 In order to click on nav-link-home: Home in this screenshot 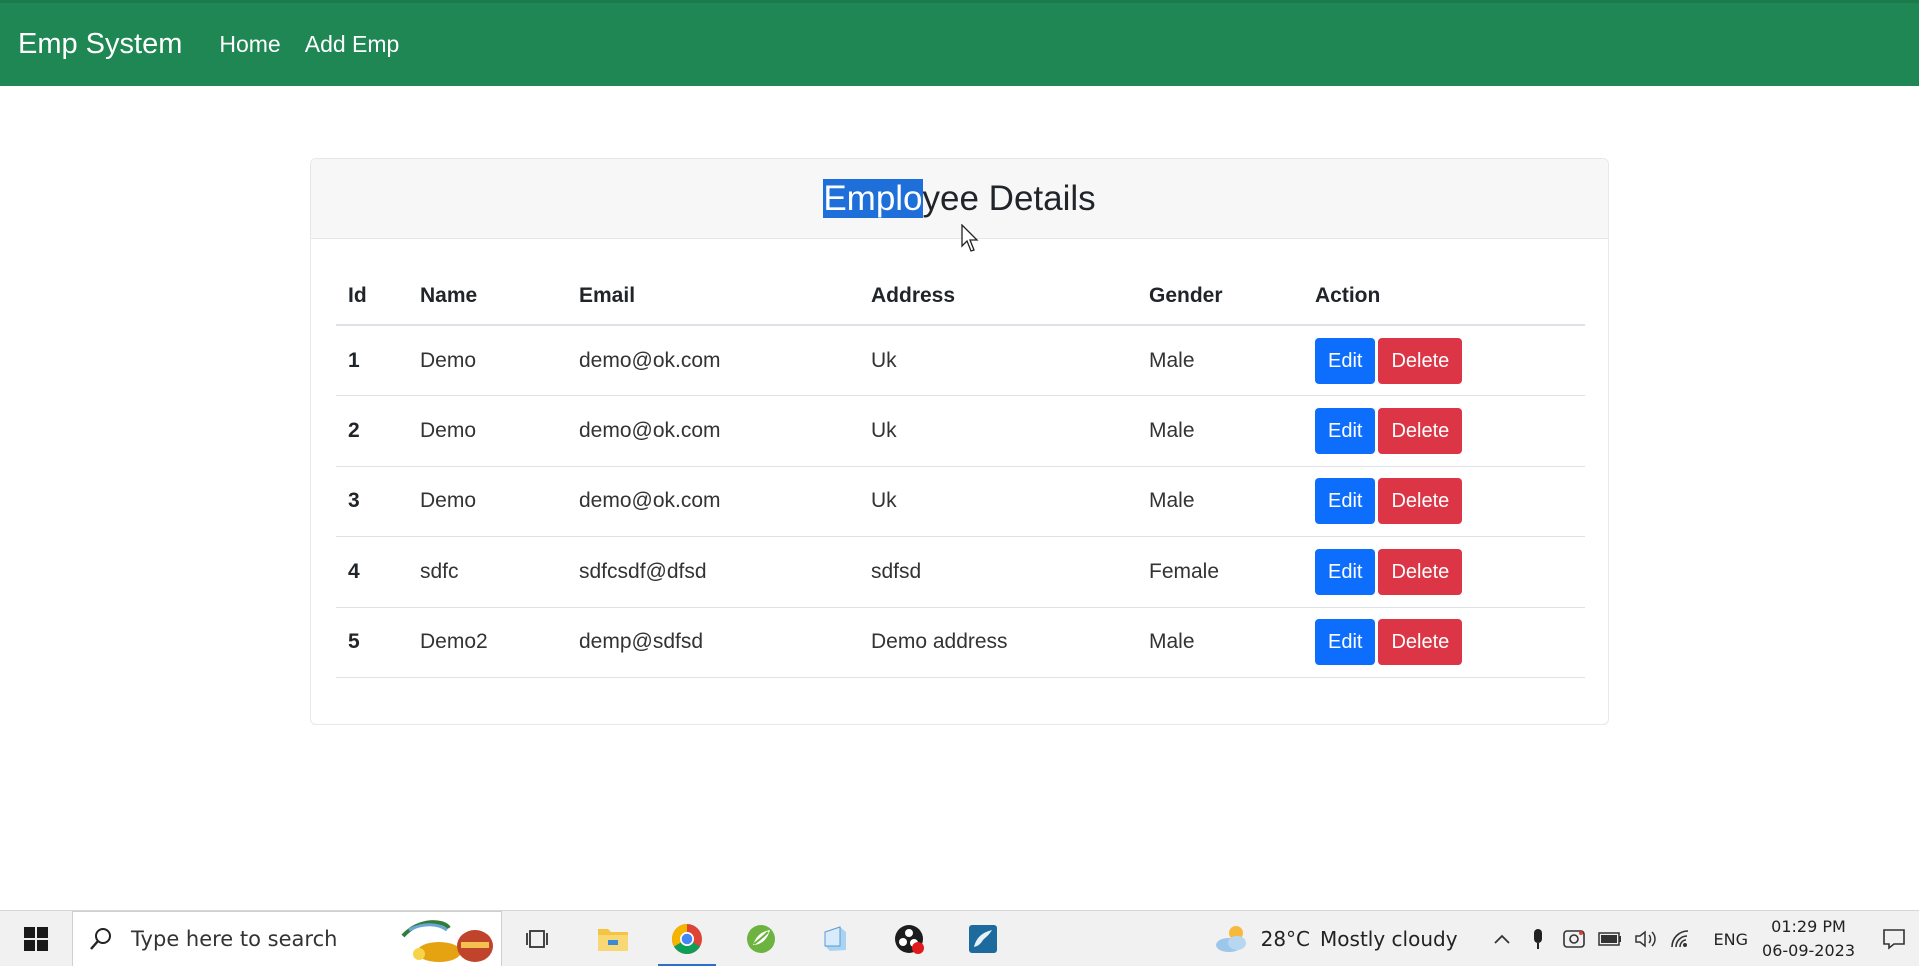, I will do `click(249, 44)`.